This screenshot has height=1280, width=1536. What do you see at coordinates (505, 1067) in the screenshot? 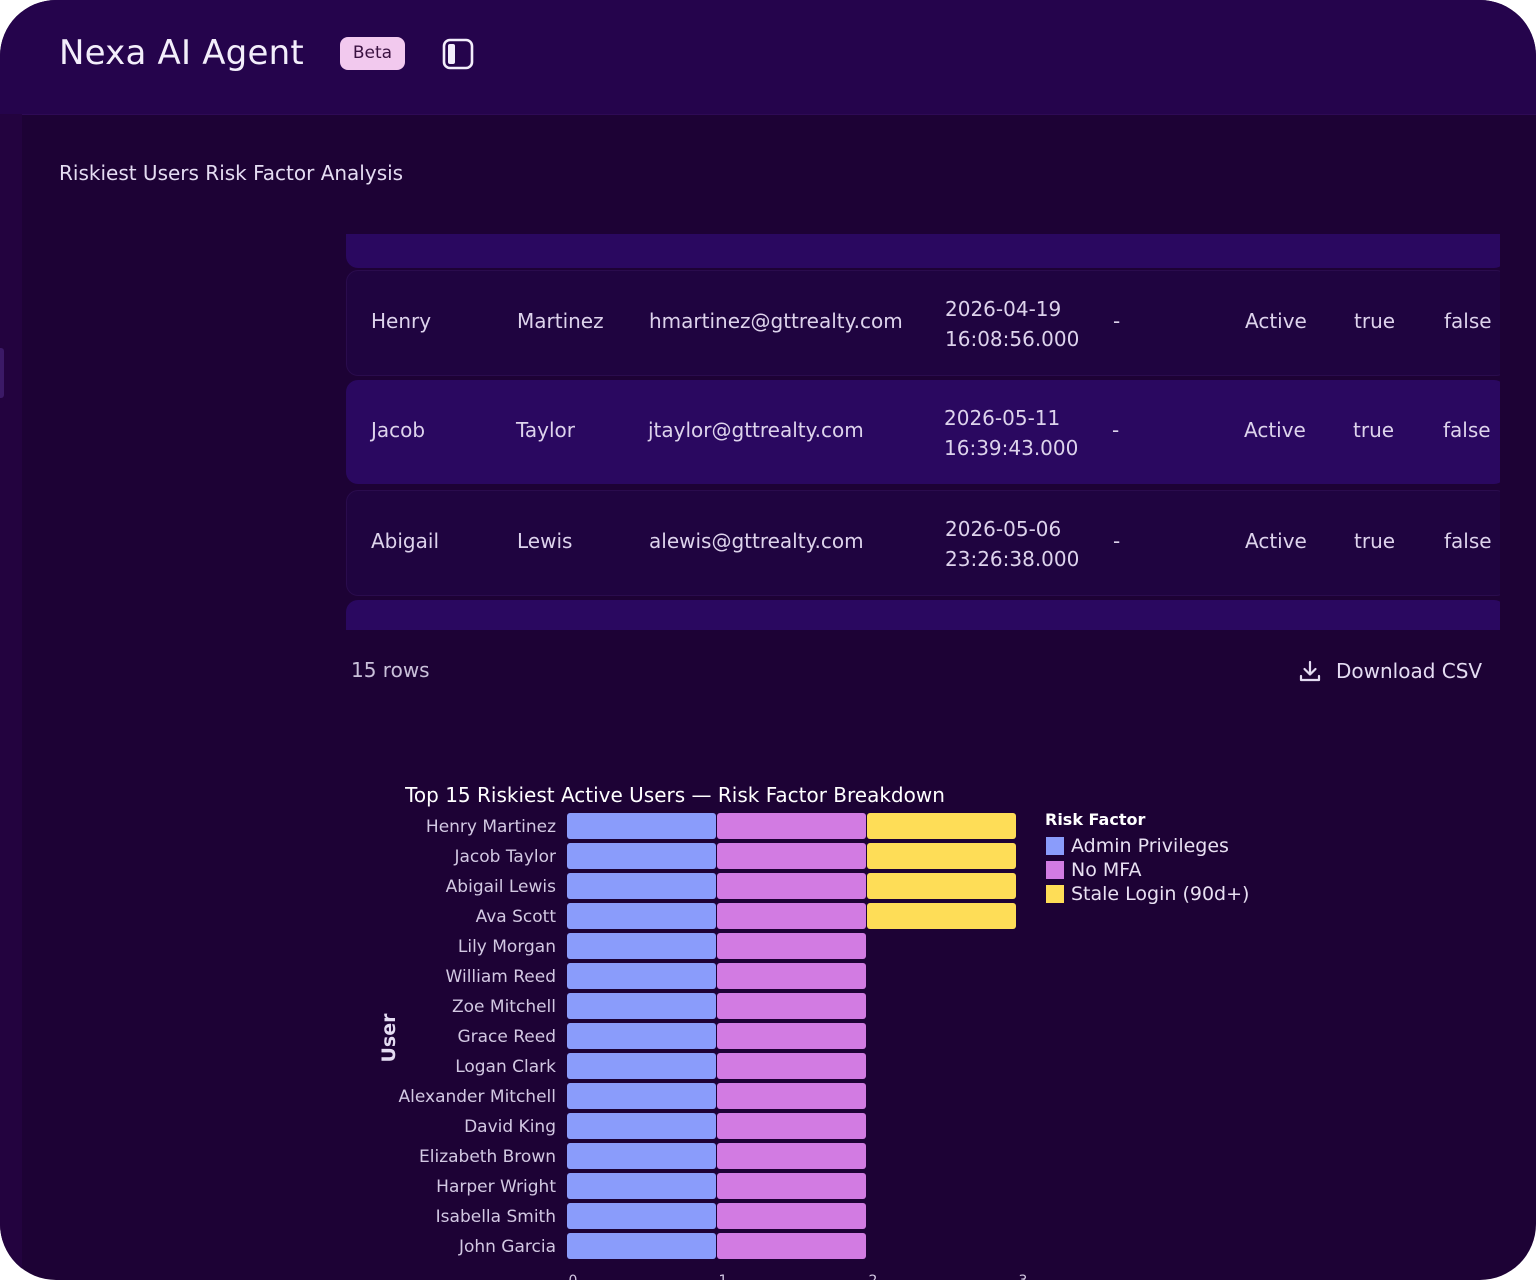
I see `y-tick-label: Logan Clark` at bounding box center [505, 1067].